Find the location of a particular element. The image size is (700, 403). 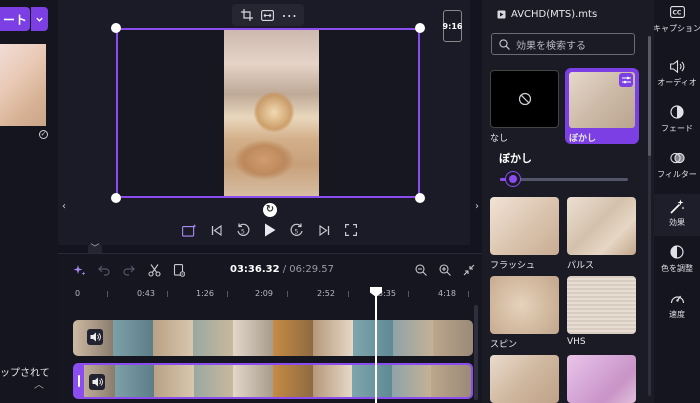

resize-handle-bottom-left is located at coordinates (116, 198).